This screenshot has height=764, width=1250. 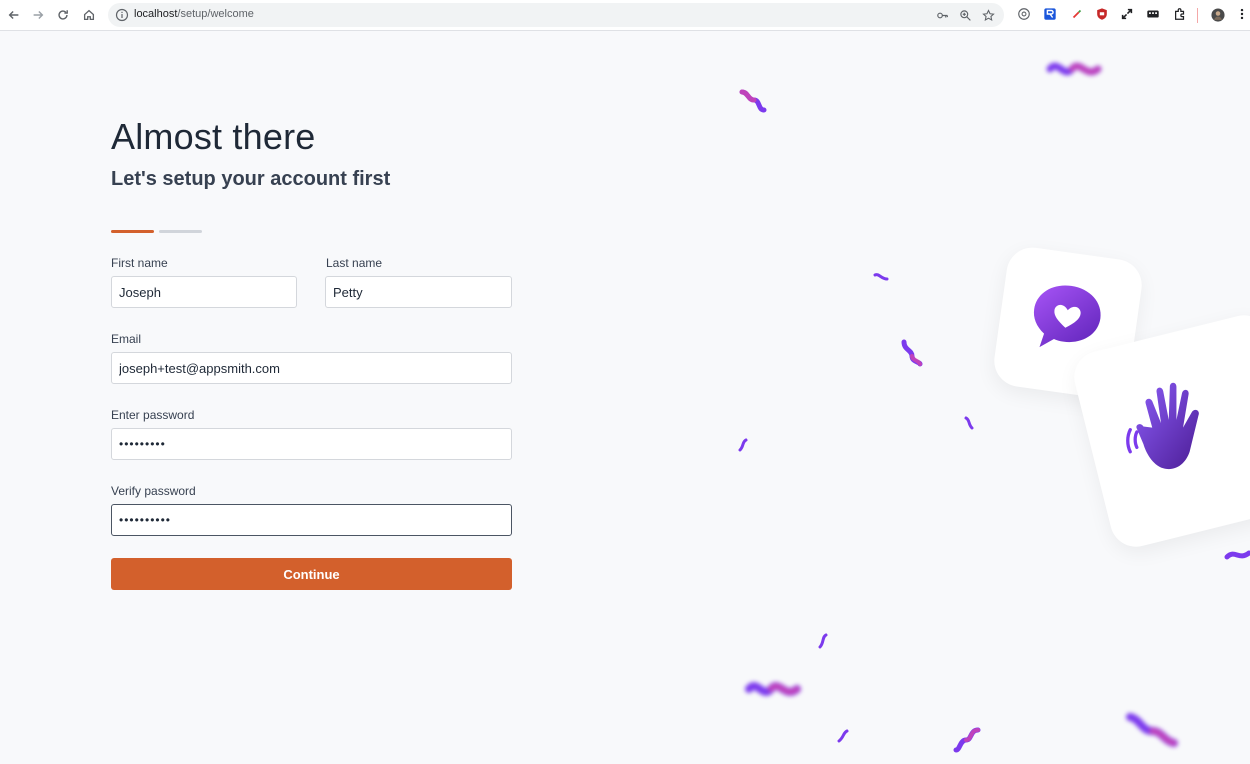 What do you see at coordinates (215, 14) in the screenshot?
I see `url-path: /setup/welcome` at bounding box center [215, 14].